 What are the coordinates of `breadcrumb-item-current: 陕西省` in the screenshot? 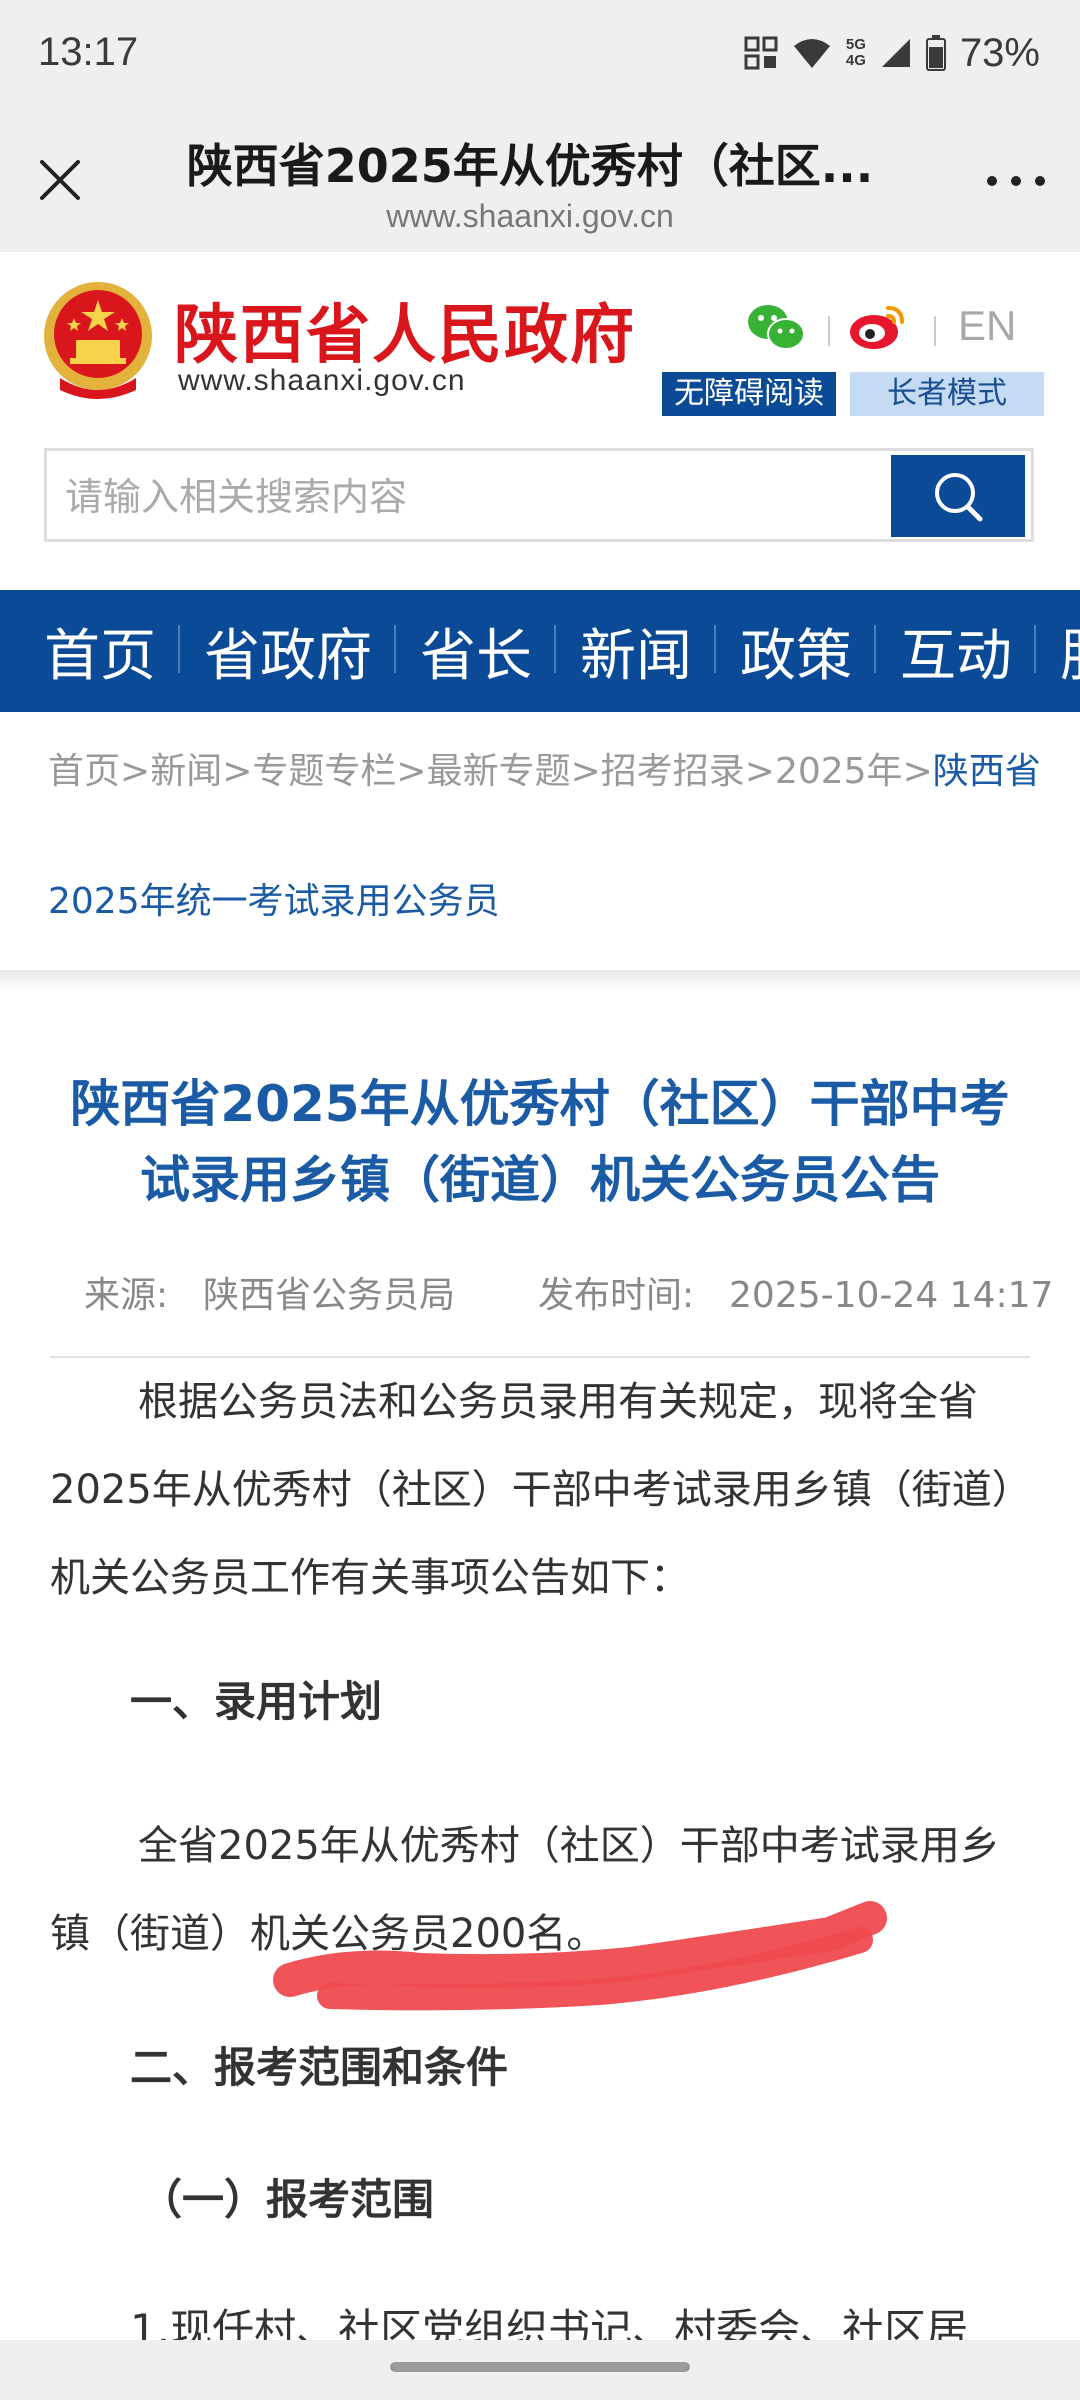 It's located at (987, 771).